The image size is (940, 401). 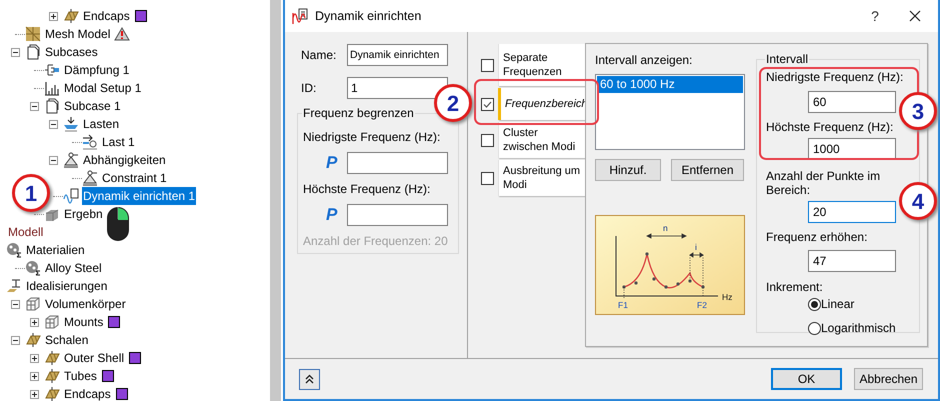 I want to click on bar-chart-icon, so click(x=52, y=88).